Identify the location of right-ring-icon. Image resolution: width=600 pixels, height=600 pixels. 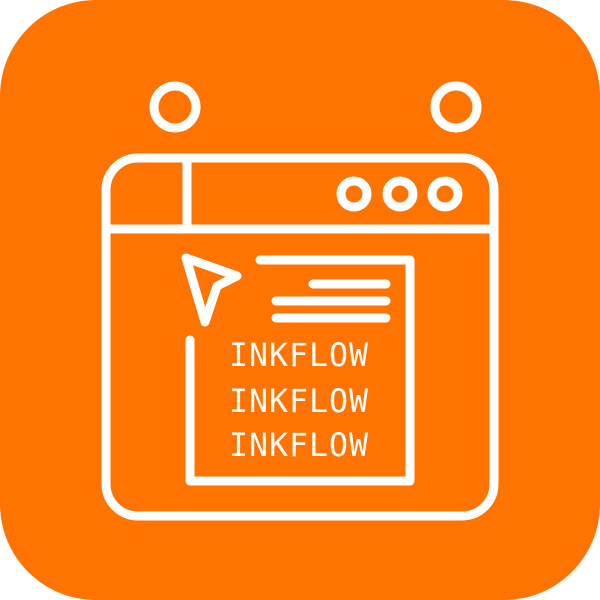
(456, 107).